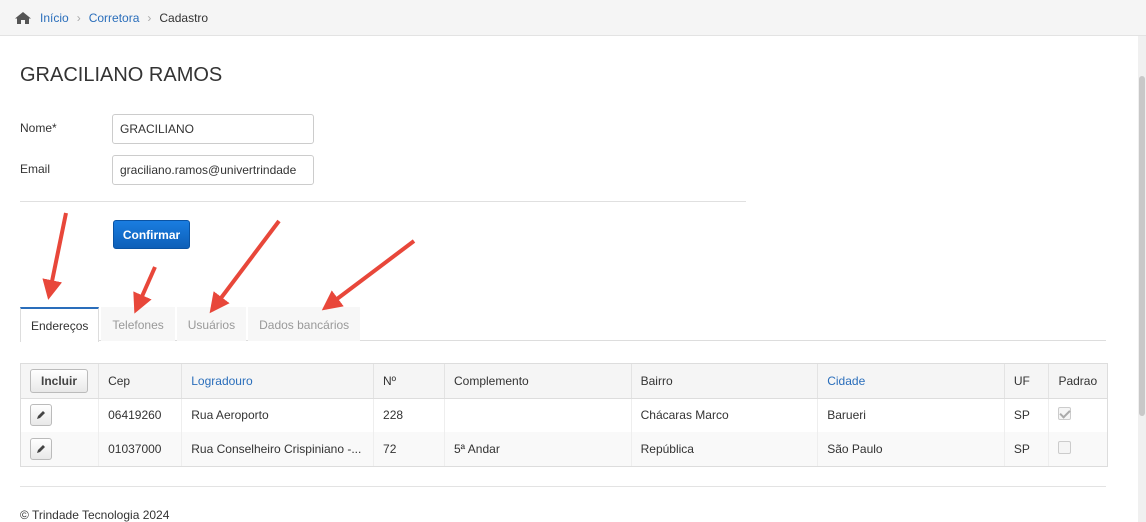 The width and height of the screenshot is (1146, 522). Describe the element at coordinates (23, 18) in the screenshot. I see `home-icon` at that location.